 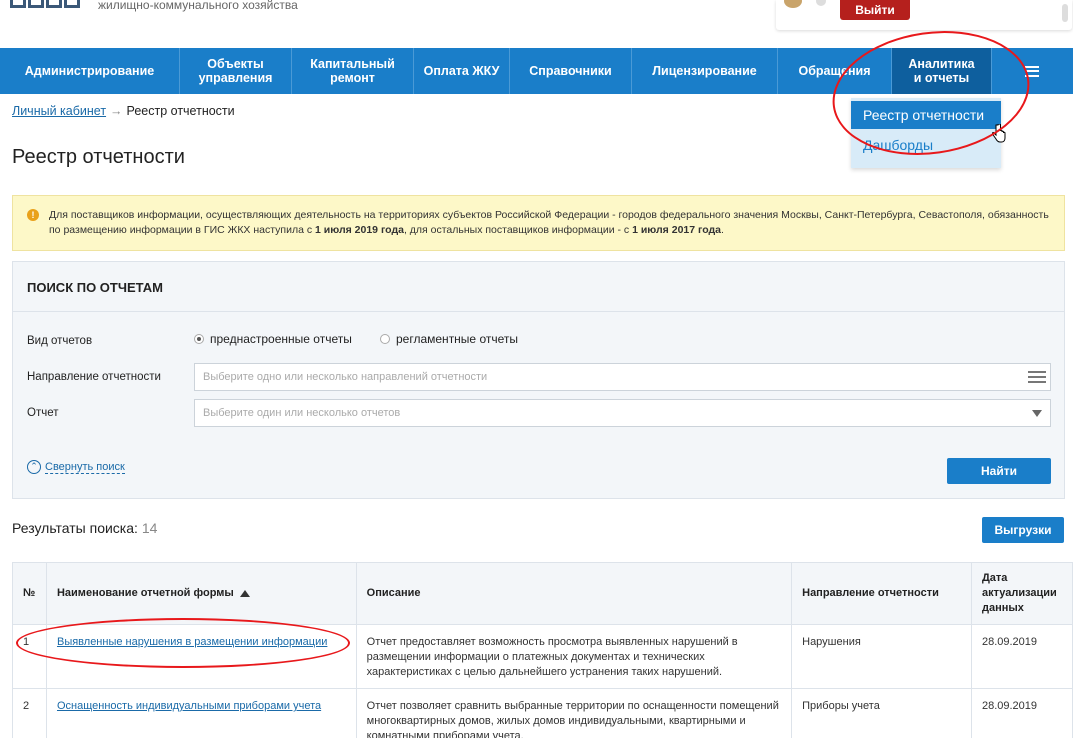 What do you see at coordinates (94, 377) in the screenshot?
I see `direction-label: Направление отчетности` at bounding box center [94, 377].